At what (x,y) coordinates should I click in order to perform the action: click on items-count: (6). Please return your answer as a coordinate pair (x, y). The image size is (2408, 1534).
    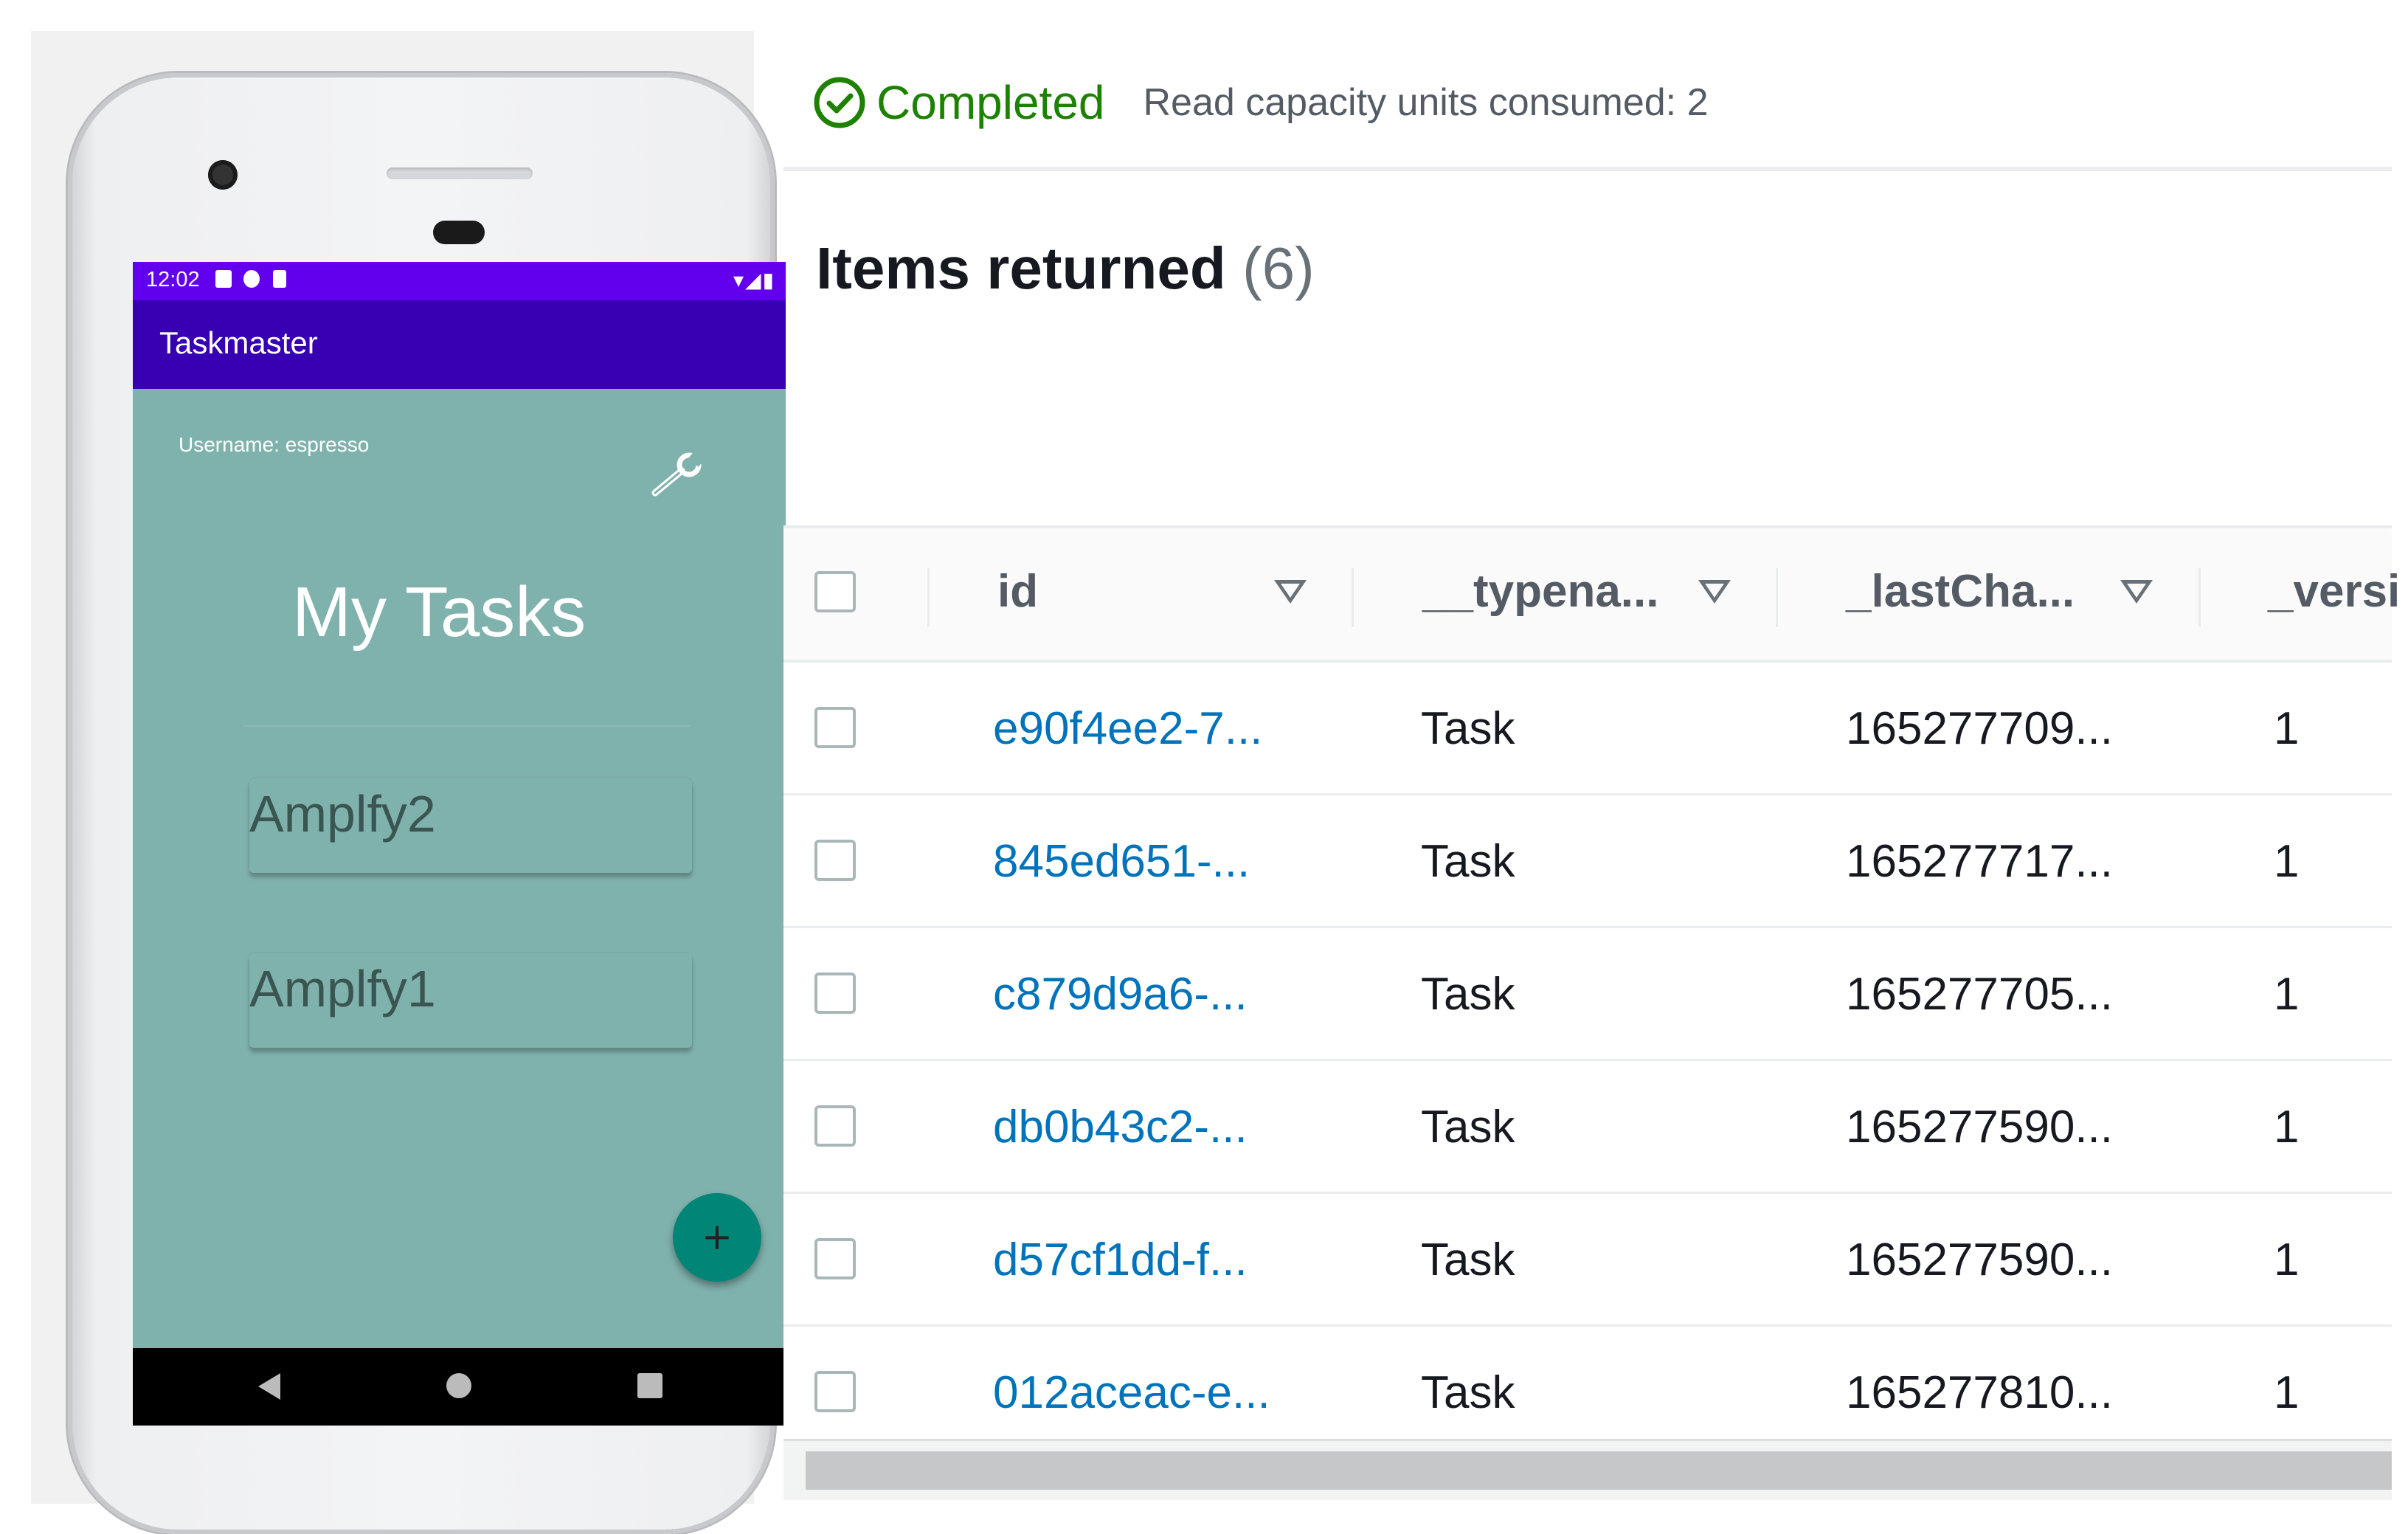
    Looking at the image, I should click on (1278, 268).